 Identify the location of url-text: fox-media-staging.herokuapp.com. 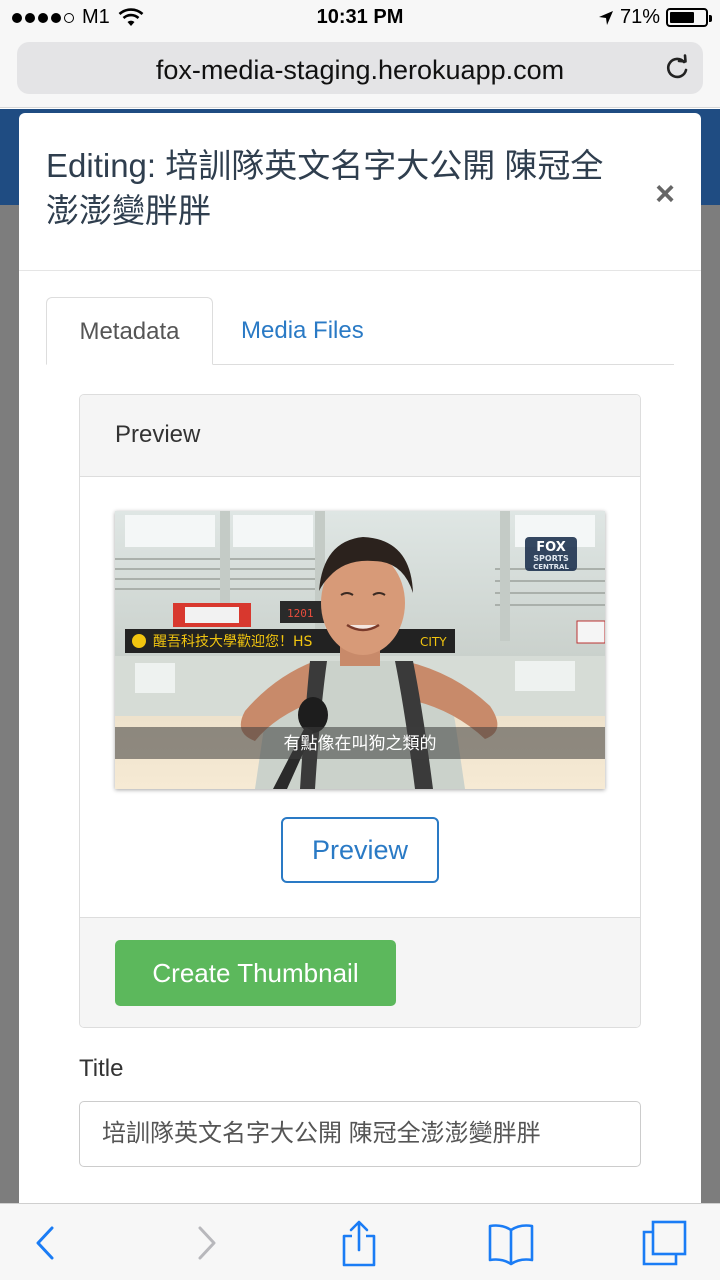
(360, 70).